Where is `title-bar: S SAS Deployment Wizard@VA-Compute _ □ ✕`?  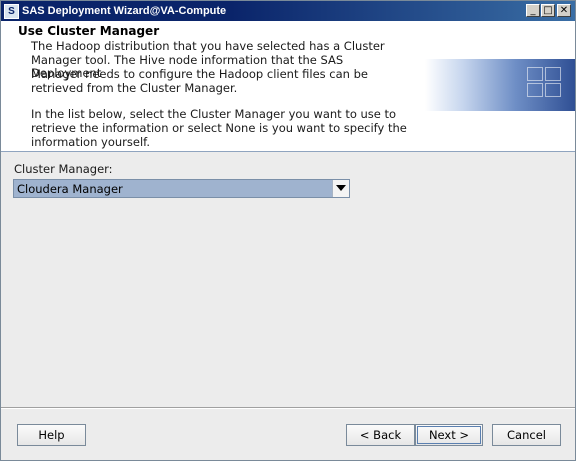 title-bar: S SAS Deployment Wizard@VA-Compute _ □ ✕ is located at coordinates (288, 11).